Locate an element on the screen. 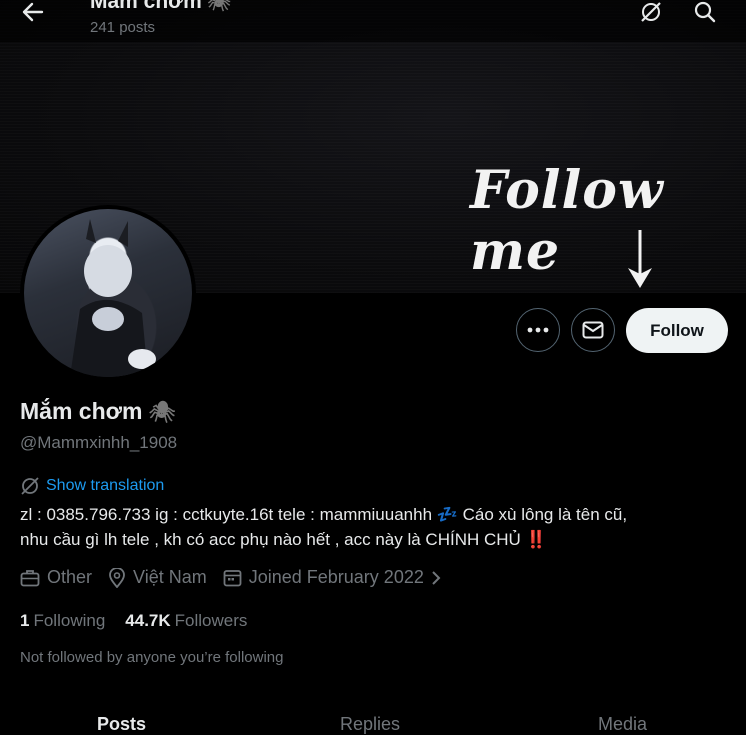  followers-link: 44.7K Followers is located at coordinates (186, 621).